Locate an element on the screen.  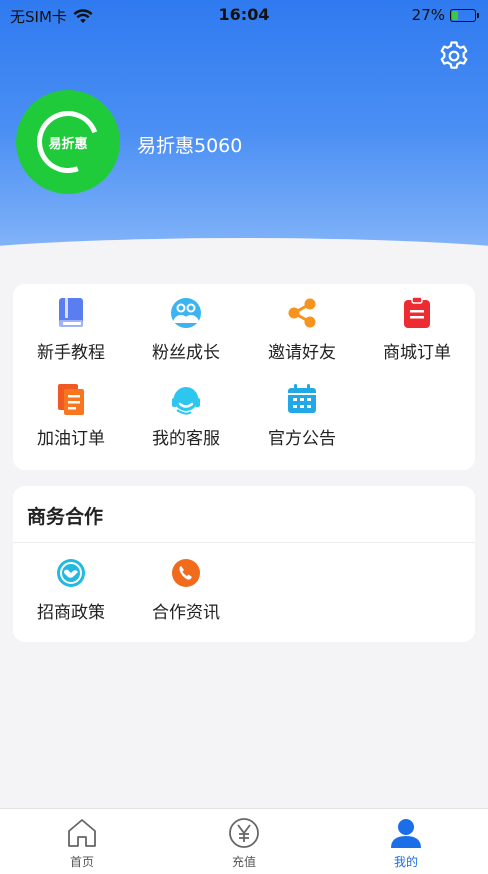
users-icon is located at coordinates (186, 313).